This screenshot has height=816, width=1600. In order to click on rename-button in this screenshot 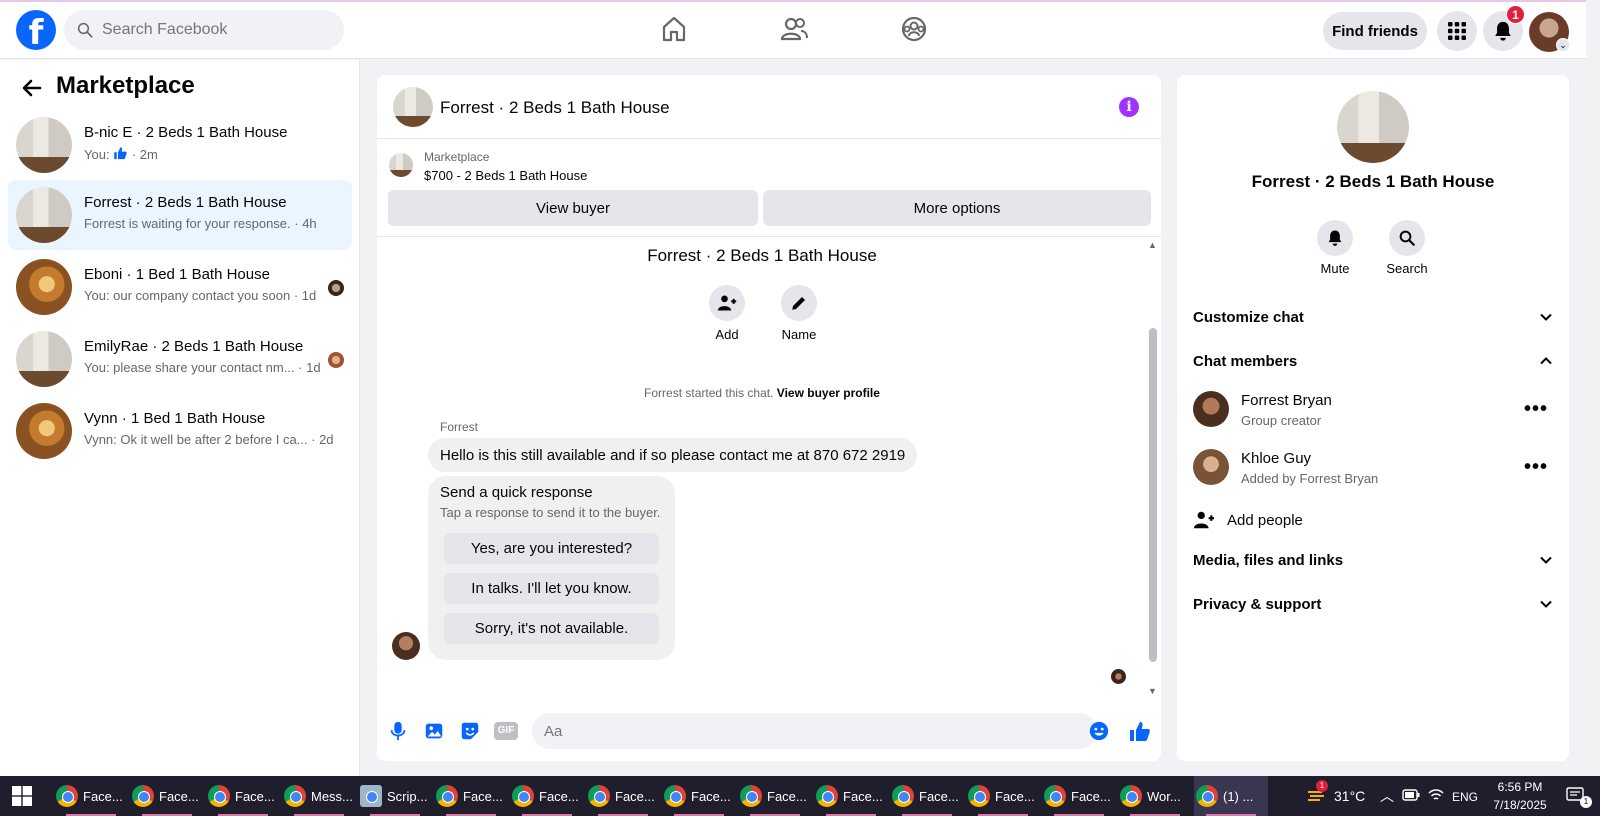, I will do `click(799, 303)`.